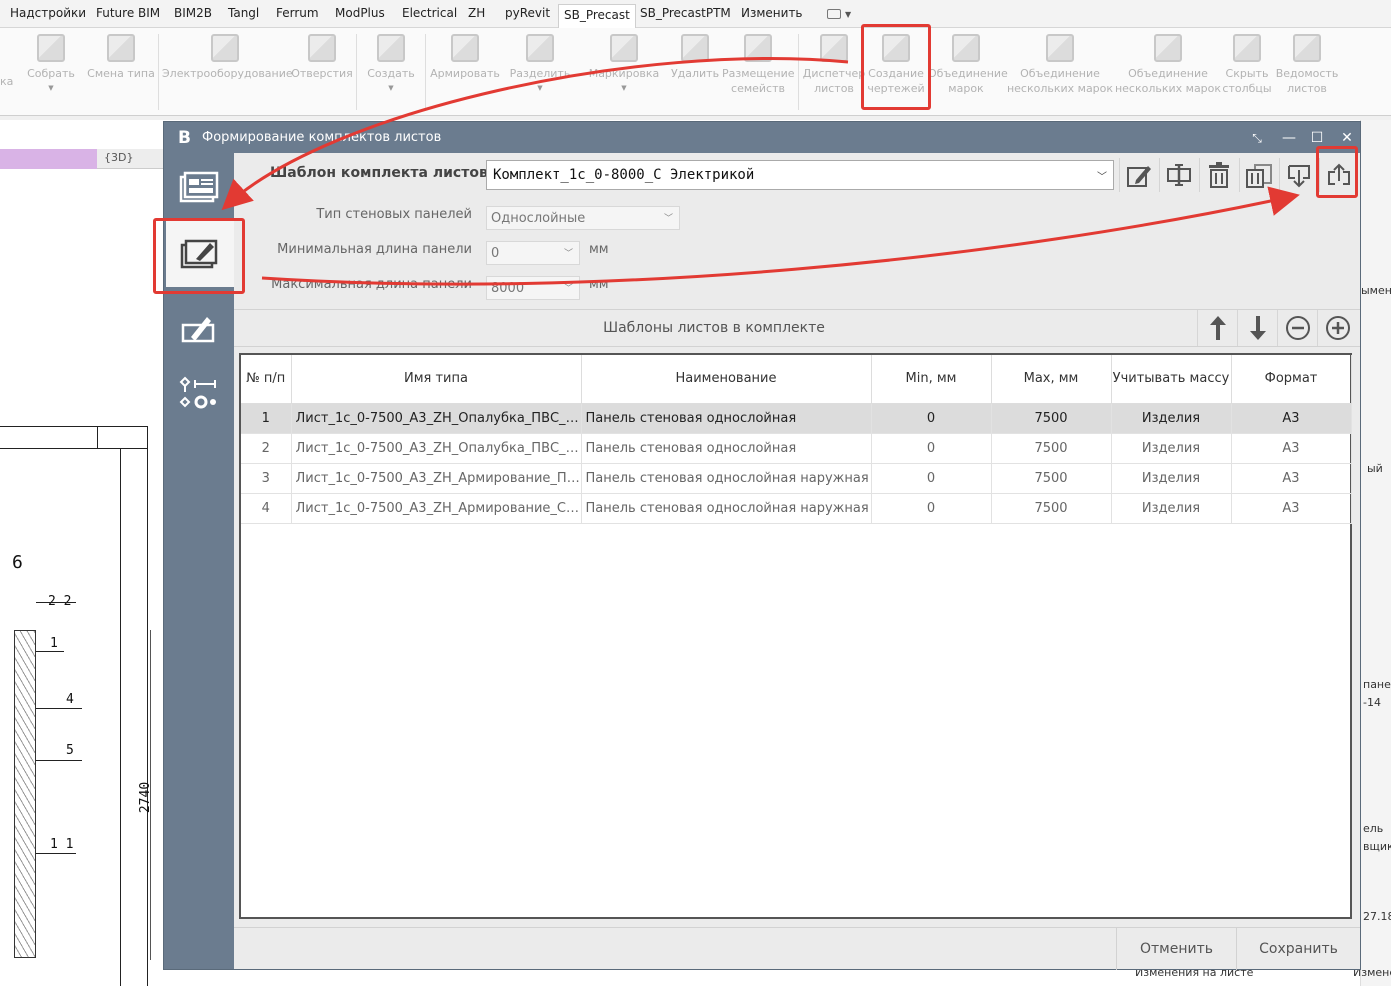  Describe the element at coordinates (476, 13) in the screenshot. I see `tab-zh: ZH` at that location.